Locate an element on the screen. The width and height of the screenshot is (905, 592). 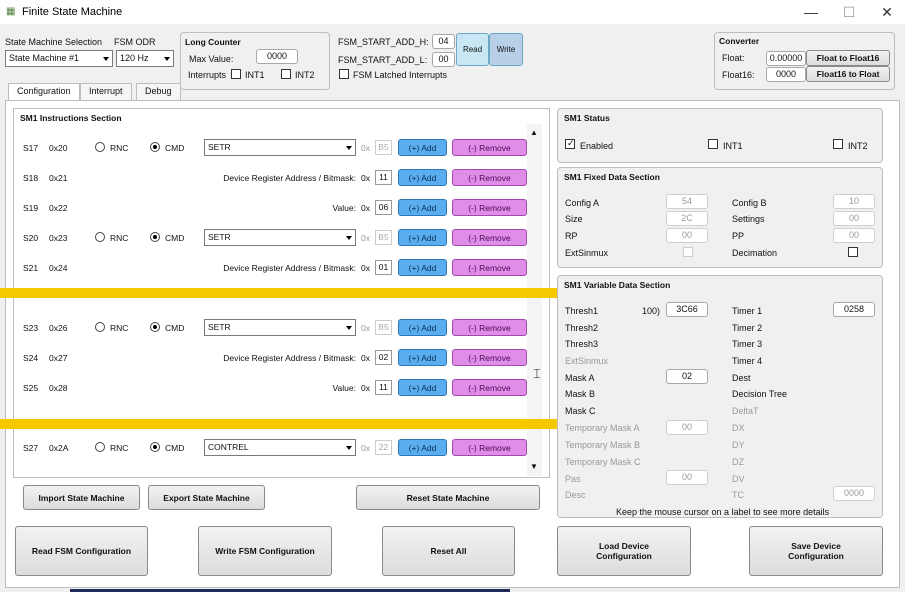
sm-selection-dropdown: State Machine #1 is located at coordinates (59, 58).